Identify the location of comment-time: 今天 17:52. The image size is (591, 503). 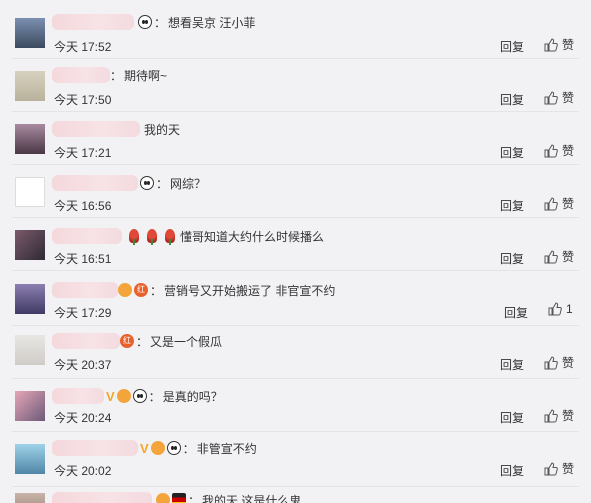
(83, 47).